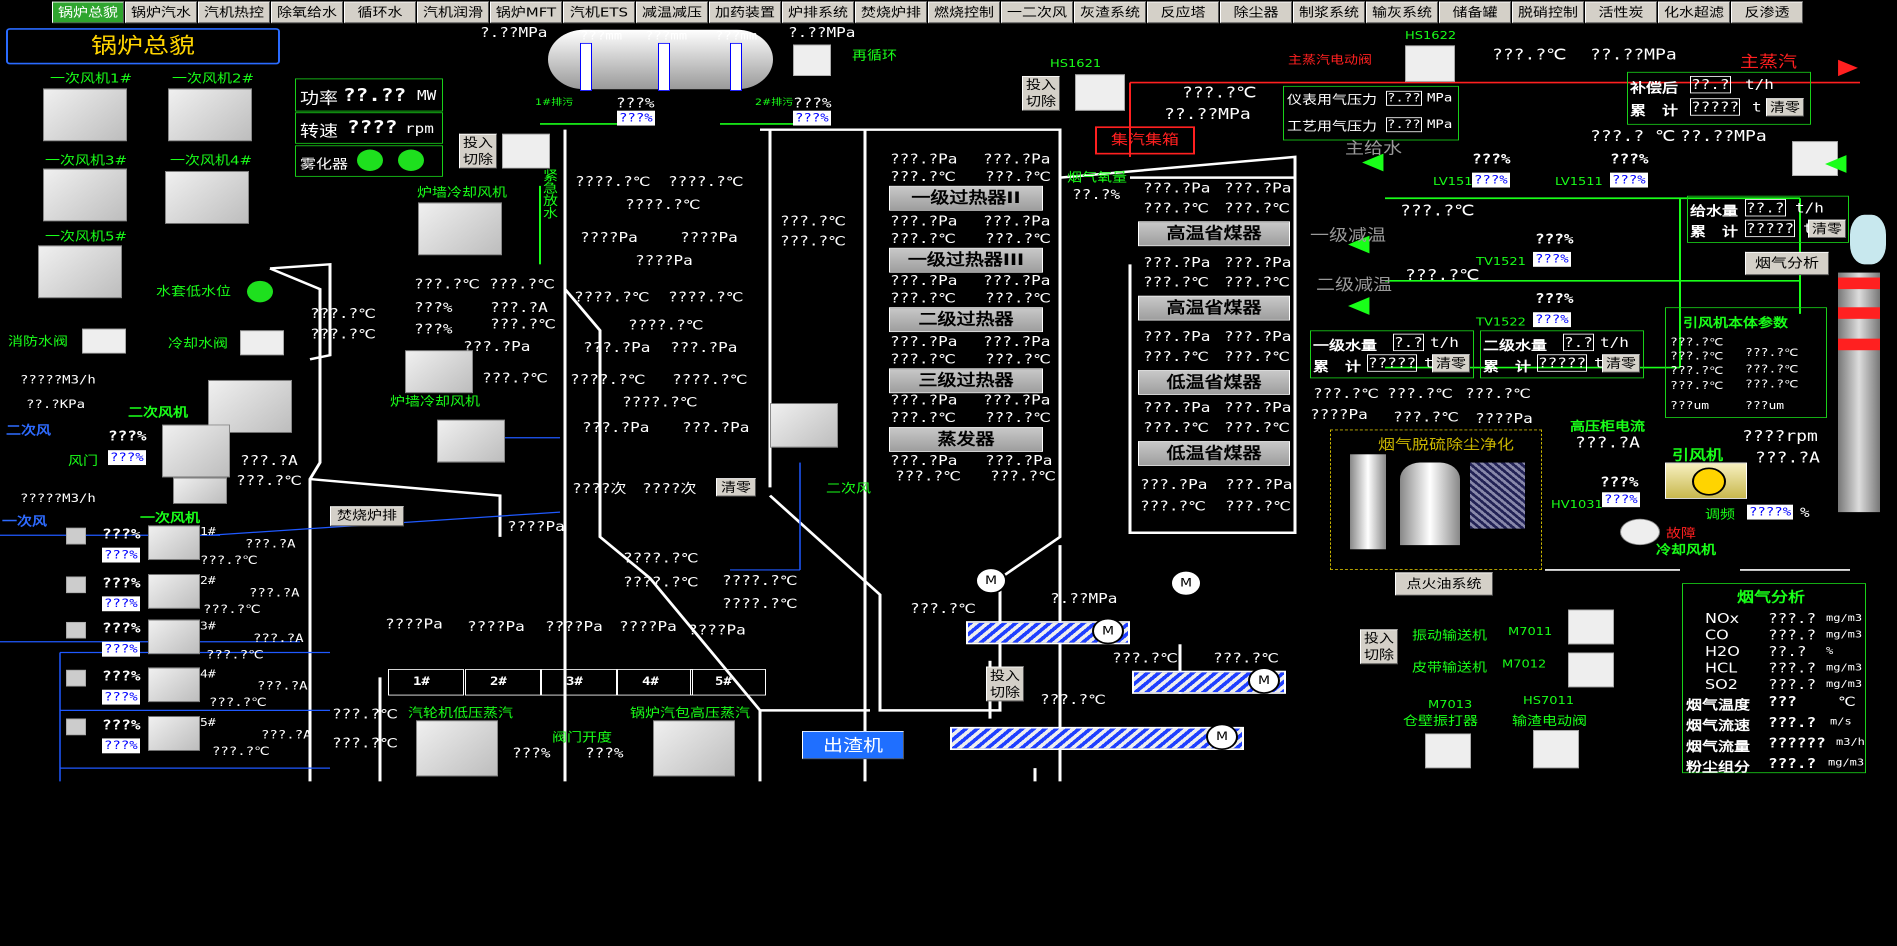  Describe the element at coordinates (616, 427) in the screenshot. I see `furnace-reading-24: ???.?Pa` at that location.